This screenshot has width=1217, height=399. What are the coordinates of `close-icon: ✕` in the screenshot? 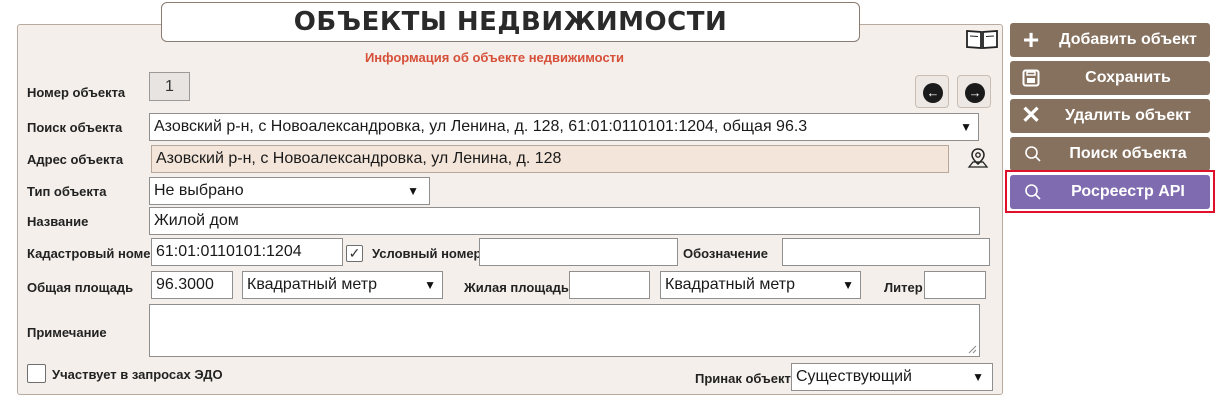 It's located at (1031, 115).